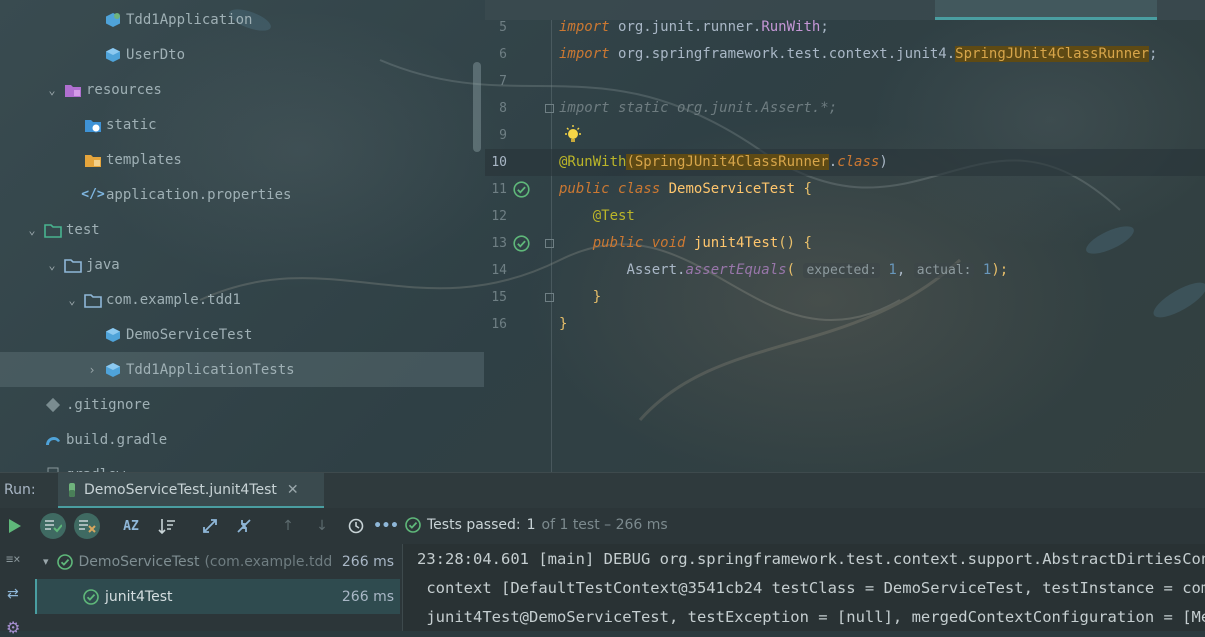 Image resolution: width=1205 pixels, height=637 pixels. I want to click on show-passed-button, so click(53, 526).